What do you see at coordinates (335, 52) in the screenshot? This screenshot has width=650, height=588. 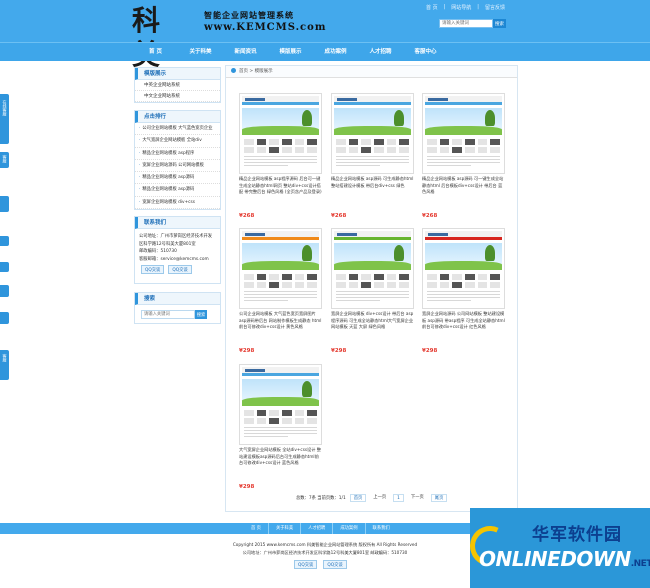 I see `nav-cases: 成功案例` at bounding box center [335, 52].